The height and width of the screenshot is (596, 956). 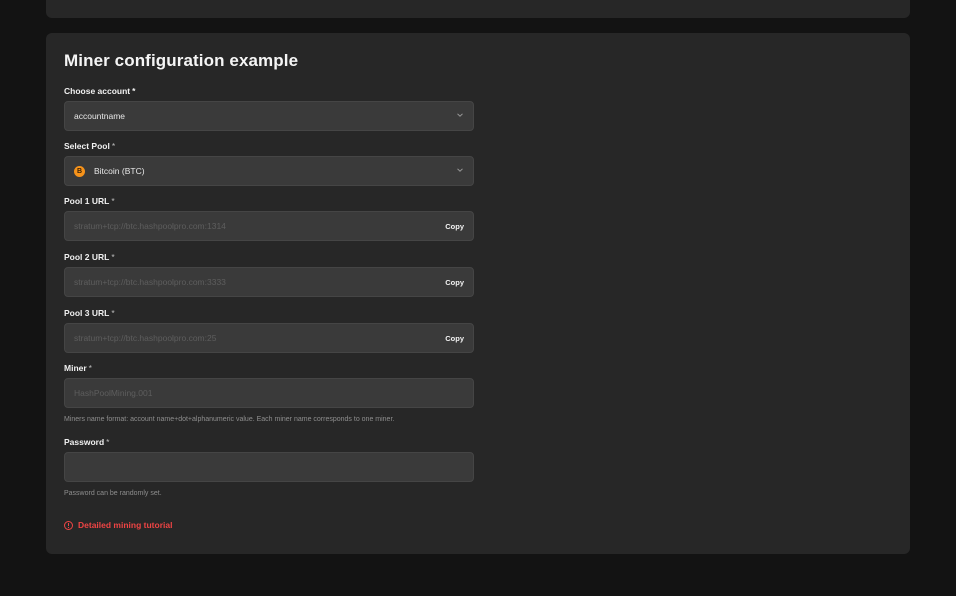 I want to click on pool3-url-value: stratum+tcp://btc.hashpoolpro.com:25, so click(x=145, y=338).